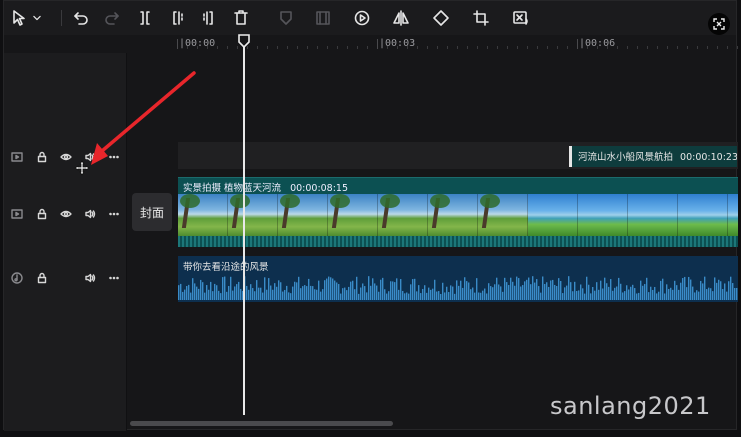 The image size is (741, 437). Describe the element at coordinates (630, 406) in the screenshot. I see `watermark: sanlang2021` at that location.